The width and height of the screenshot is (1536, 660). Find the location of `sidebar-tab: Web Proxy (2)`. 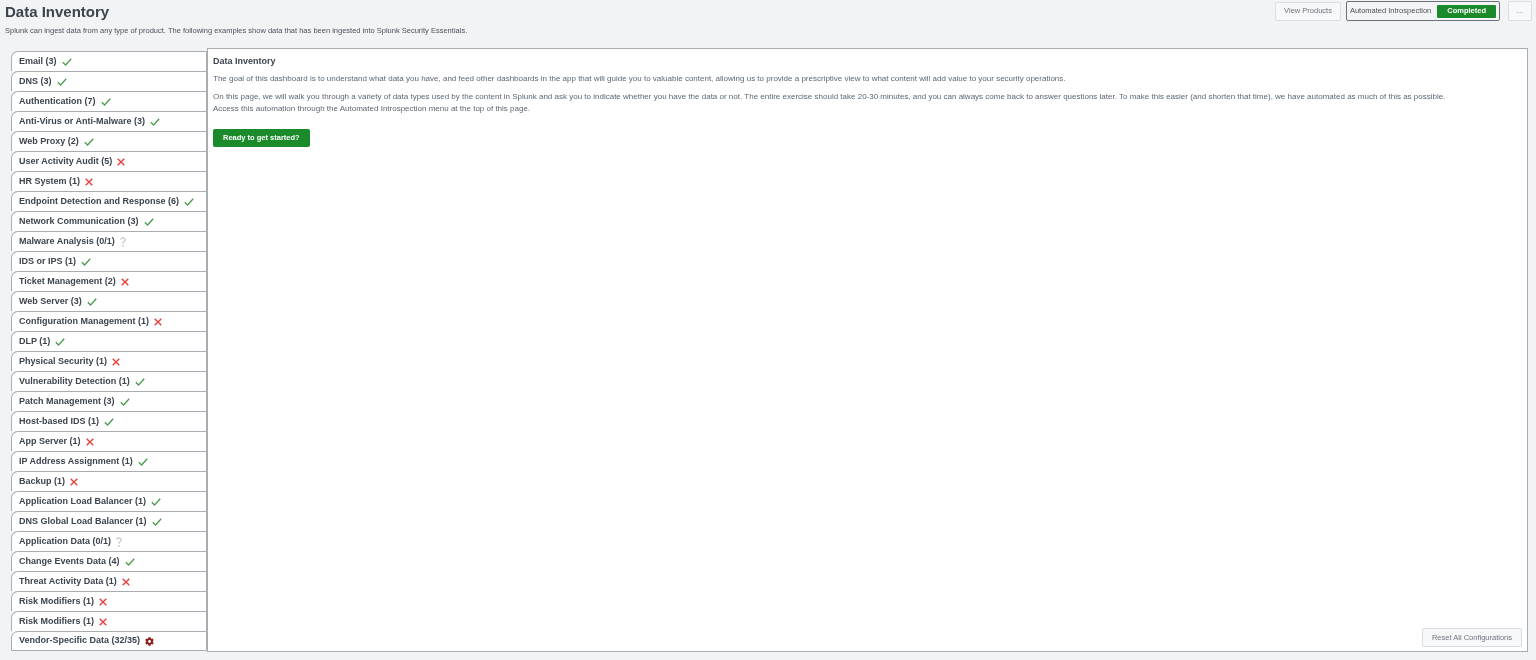

sidebar-tab: Web Proxy (2) is located at coordinates (109, 141).